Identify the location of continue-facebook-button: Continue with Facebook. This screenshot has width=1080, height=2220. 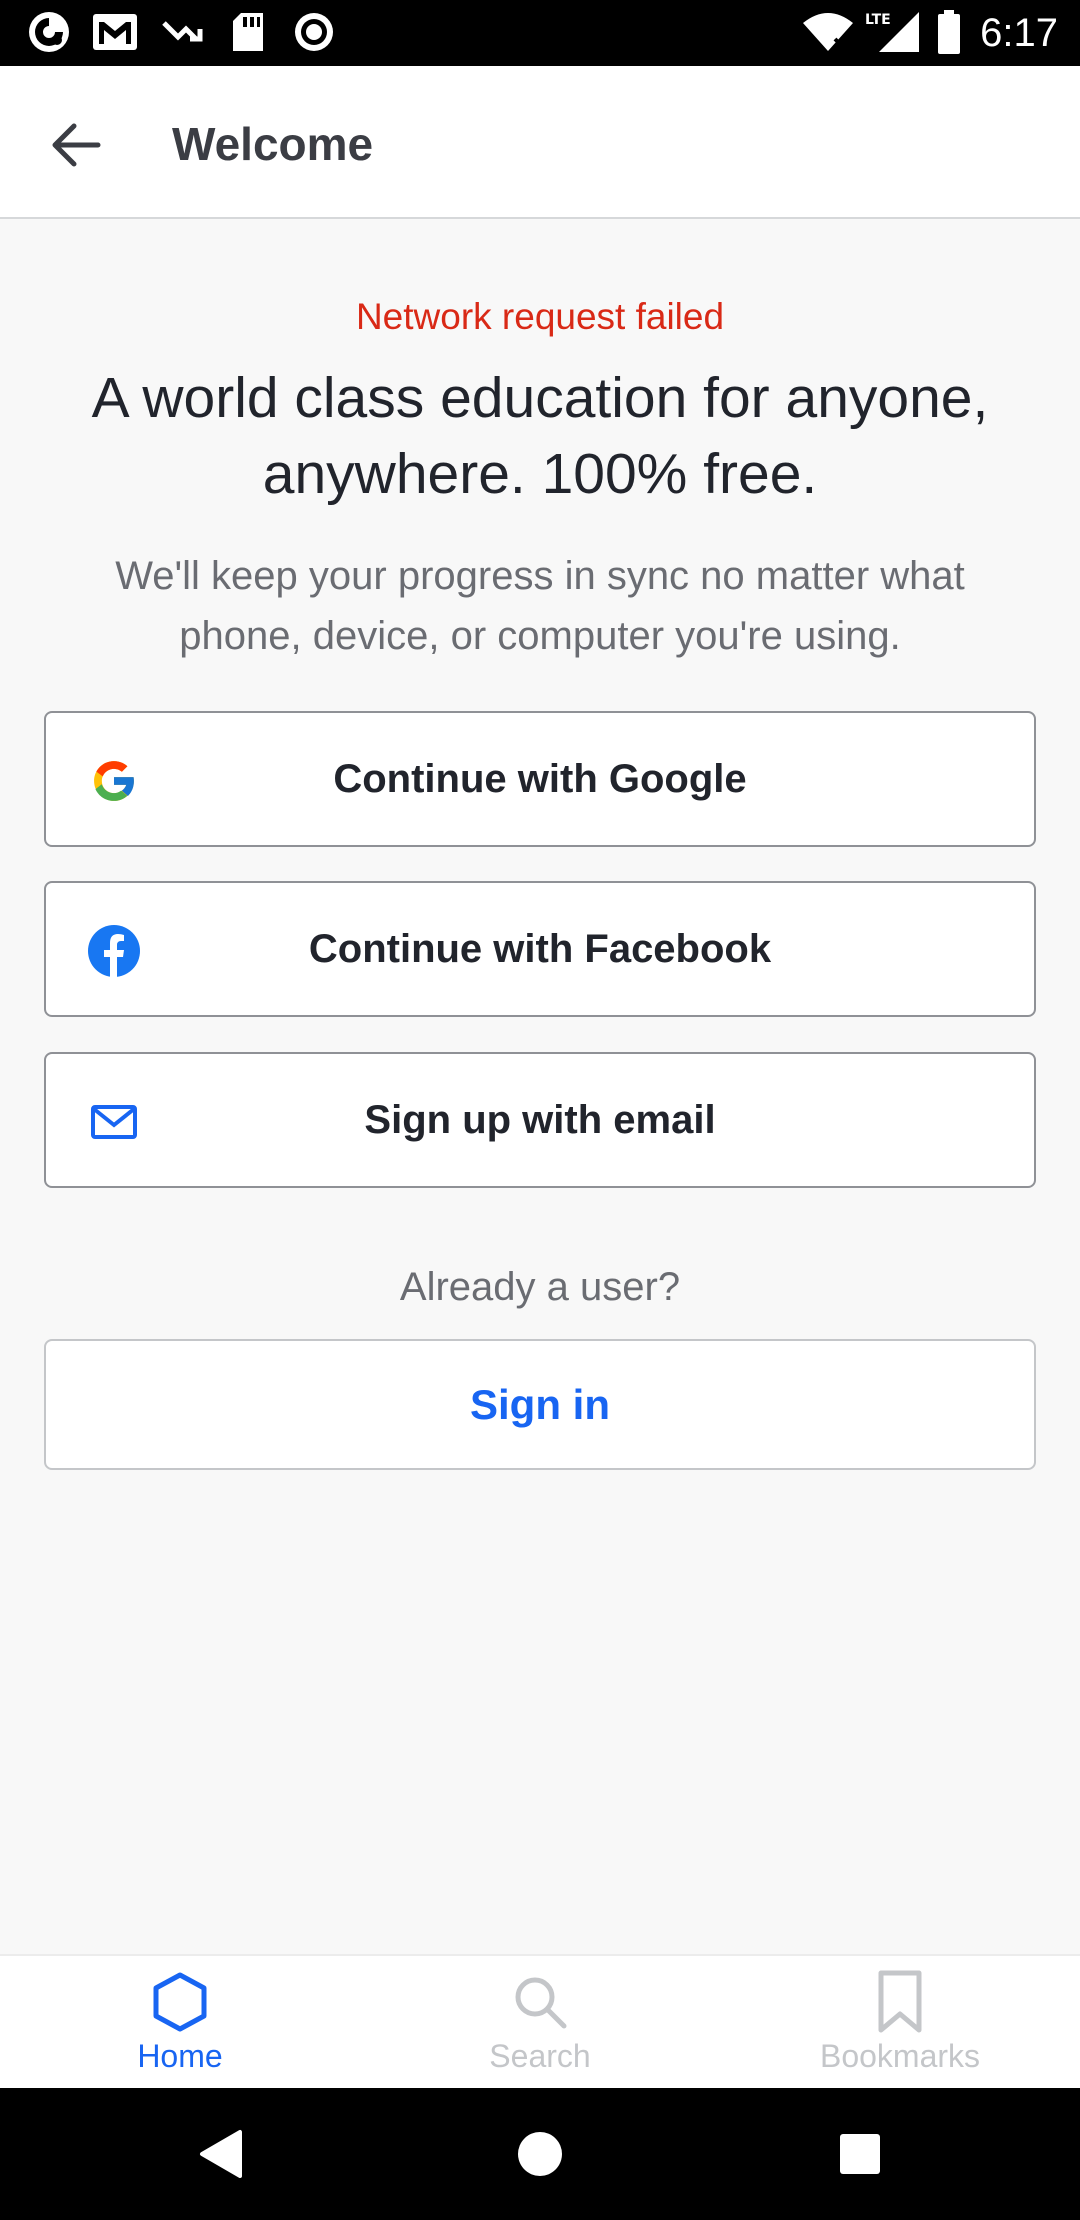
(540, 949).